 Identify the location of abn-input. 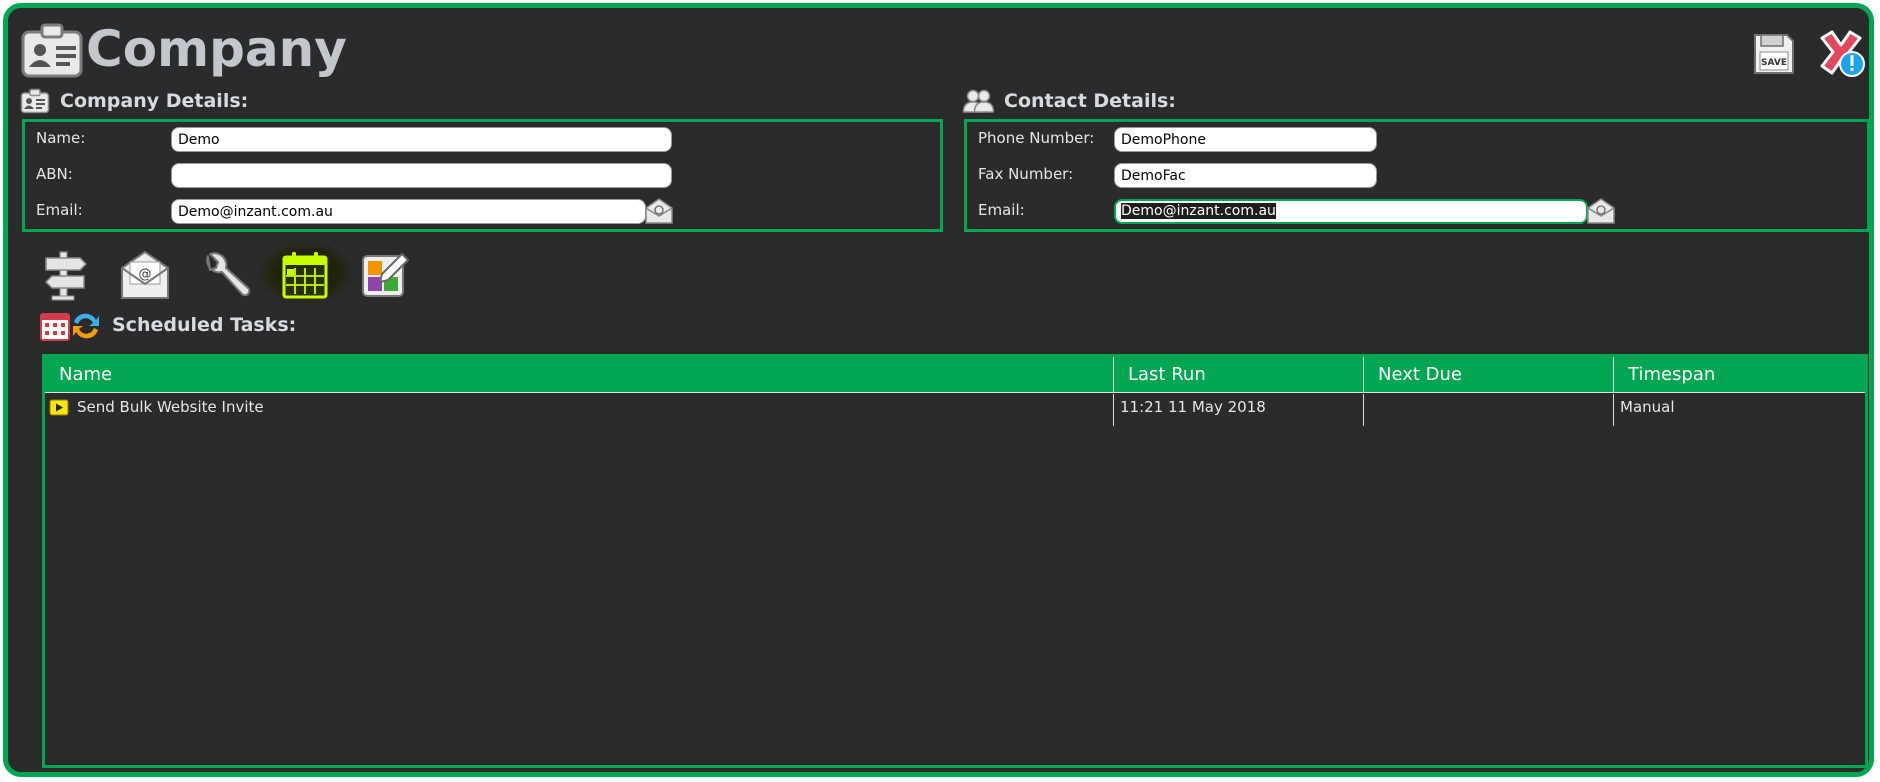
(421, 175).